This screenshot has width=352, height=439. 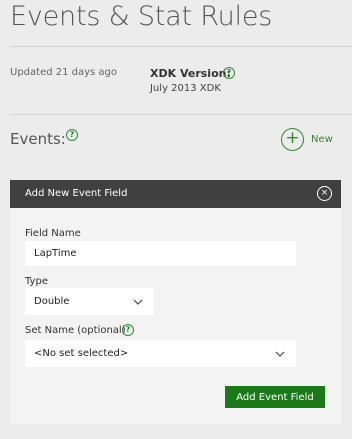 I want to click on add-circle-icon: +, so click(x=292, y=139).